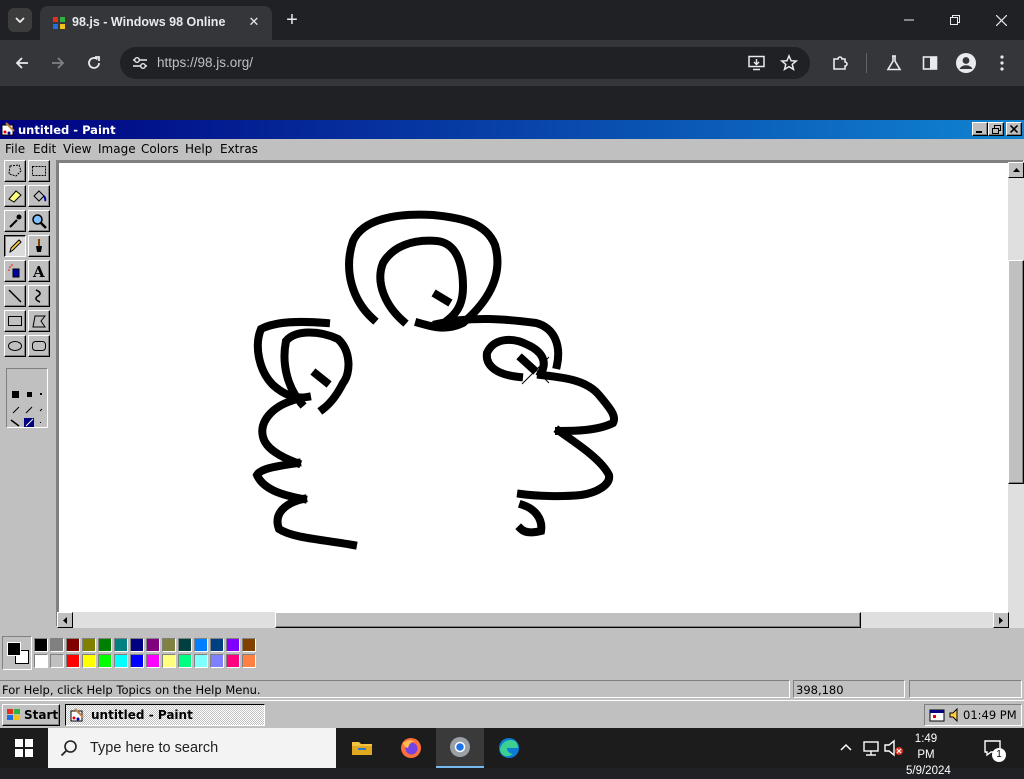 This screenshot has height=779, width=1024. What do you see at coordinates (362, 748) in the screenshot?
I see `taskbar-app-file-explorer` at bounding box center [362, 748].